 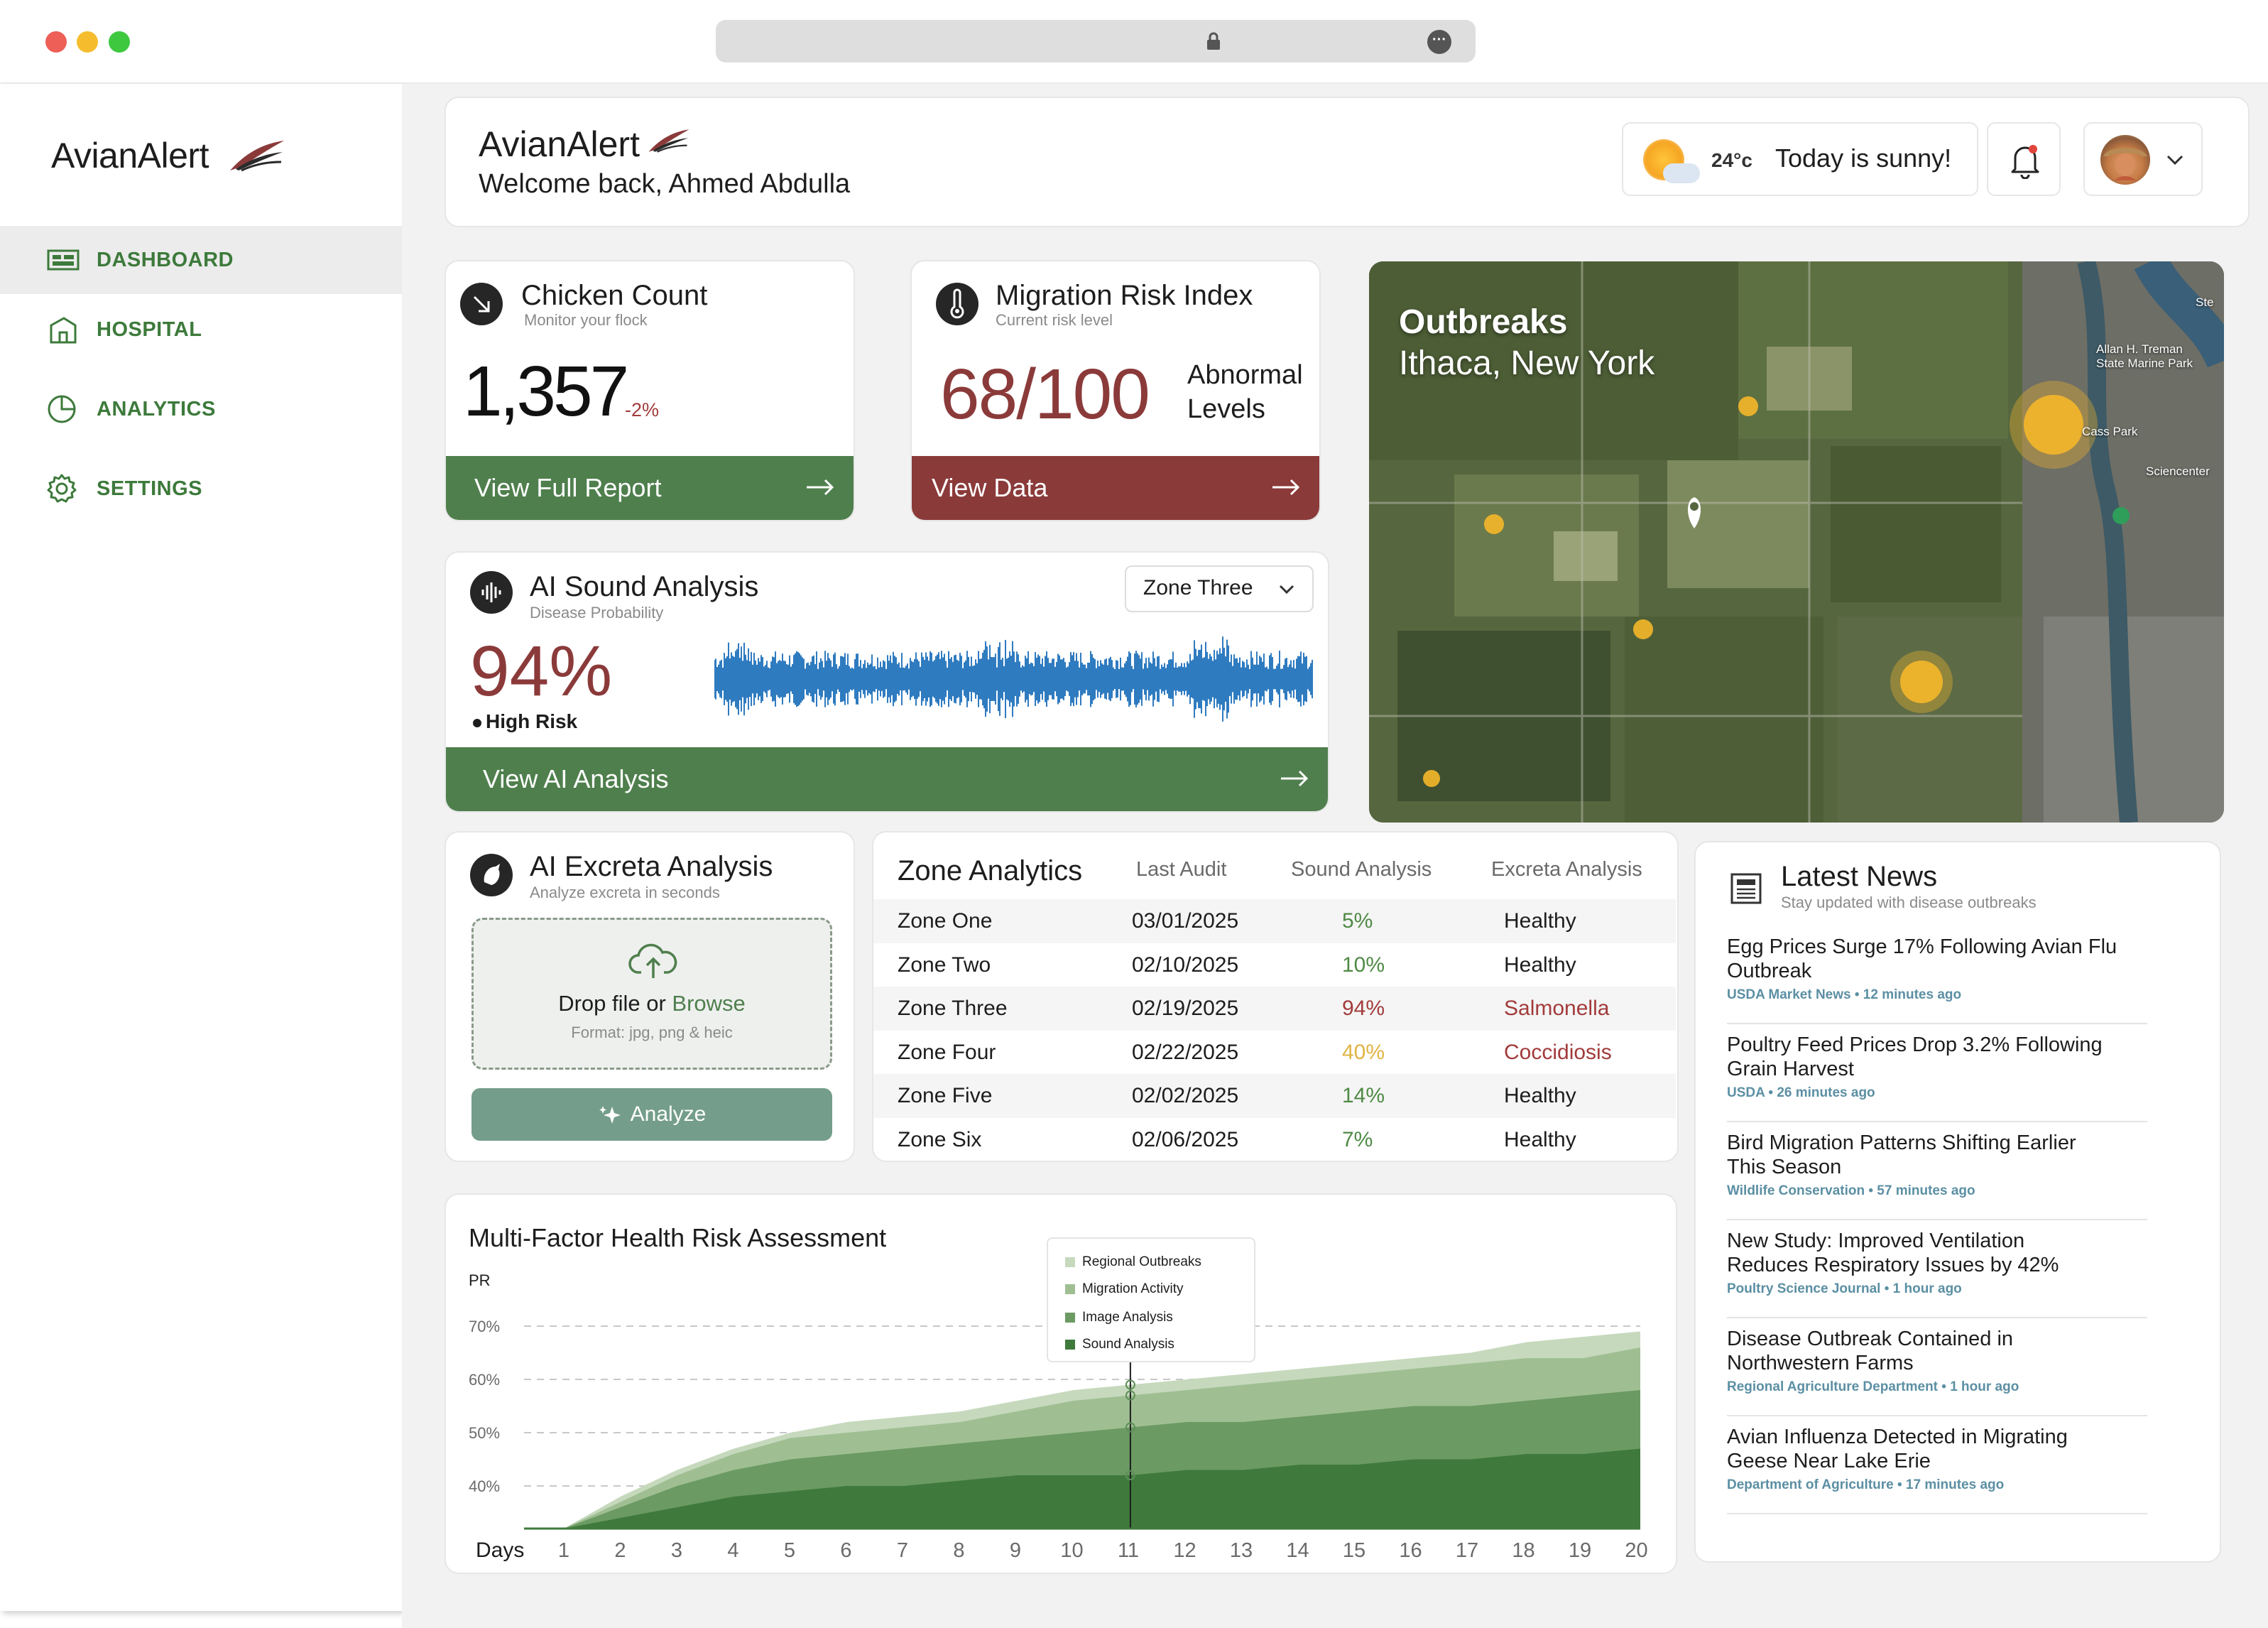 I want to click on button-label: View Full Report, so click(x=568, y=487).